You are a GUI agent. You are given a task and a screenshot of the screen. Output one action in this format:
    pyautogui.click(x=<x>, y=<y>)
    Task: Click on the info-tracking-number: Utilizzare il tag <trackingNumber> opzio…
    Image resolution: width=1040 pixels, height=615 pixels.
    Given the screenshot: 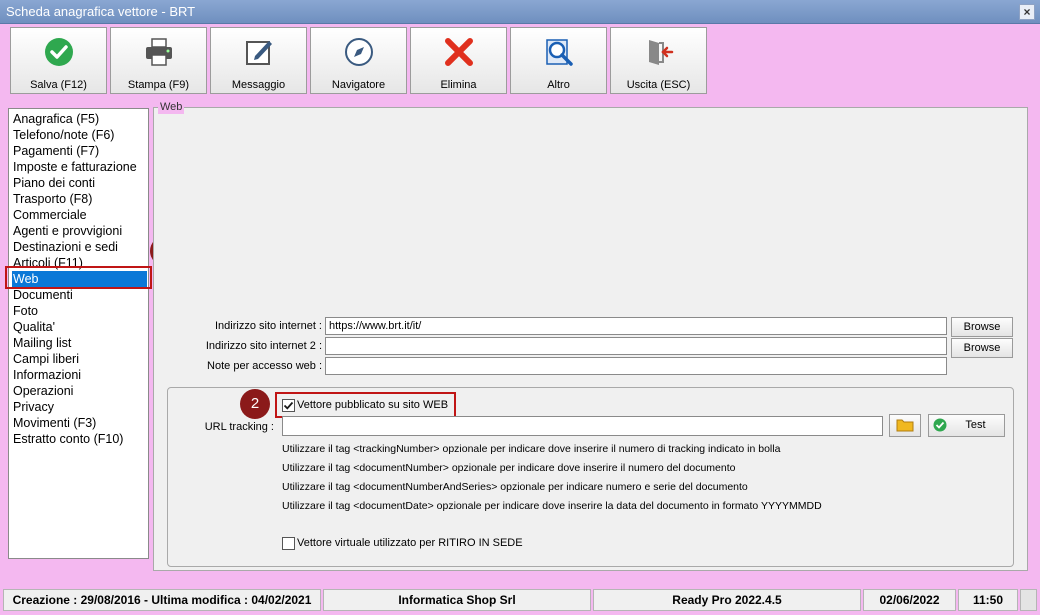 What is the action you would take?
    pyautogui.click(x=531, y=449)
    